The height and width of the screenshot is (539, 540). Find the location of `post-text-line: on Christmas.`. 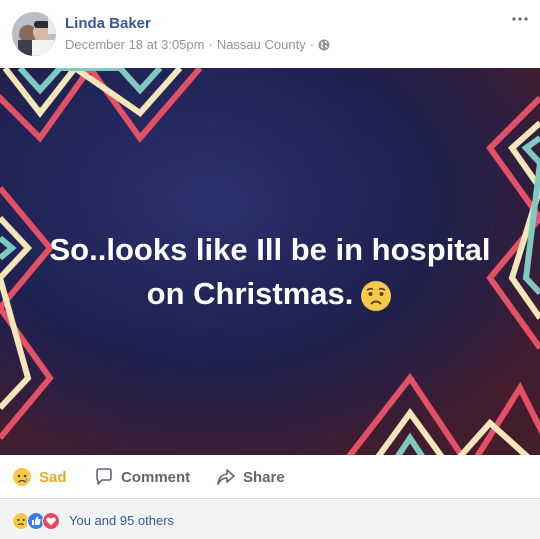

post-text-line: on Christmas. is located at coordinates (270, 294).